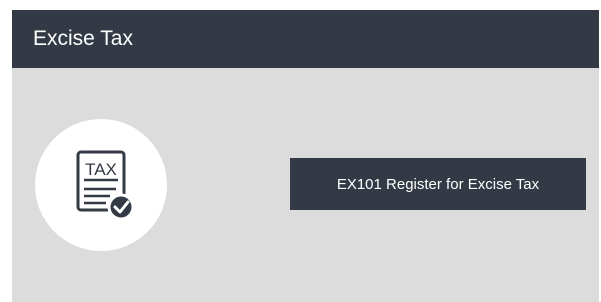 The width and height of the screenshot is (601, 302). I want to click on register-excise-tax-button: EX101 Register for Excise Tax, so click(438, 184).